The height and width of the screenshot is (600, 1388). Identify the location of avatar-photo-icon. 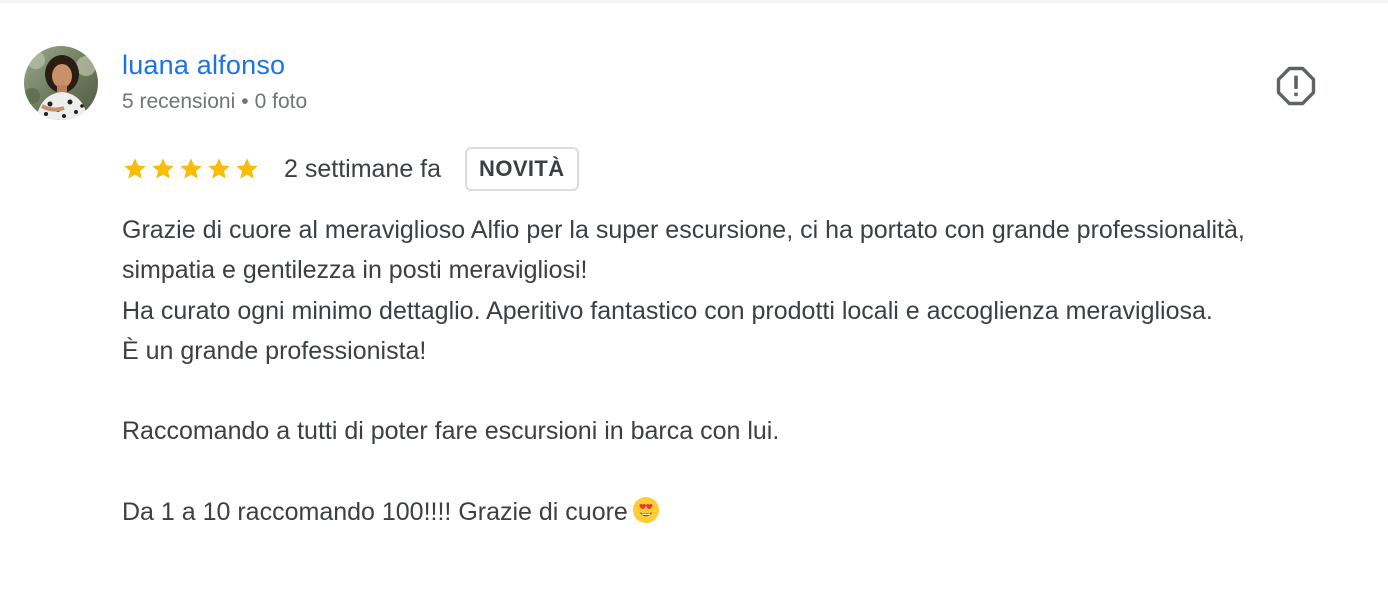
(61, 83).